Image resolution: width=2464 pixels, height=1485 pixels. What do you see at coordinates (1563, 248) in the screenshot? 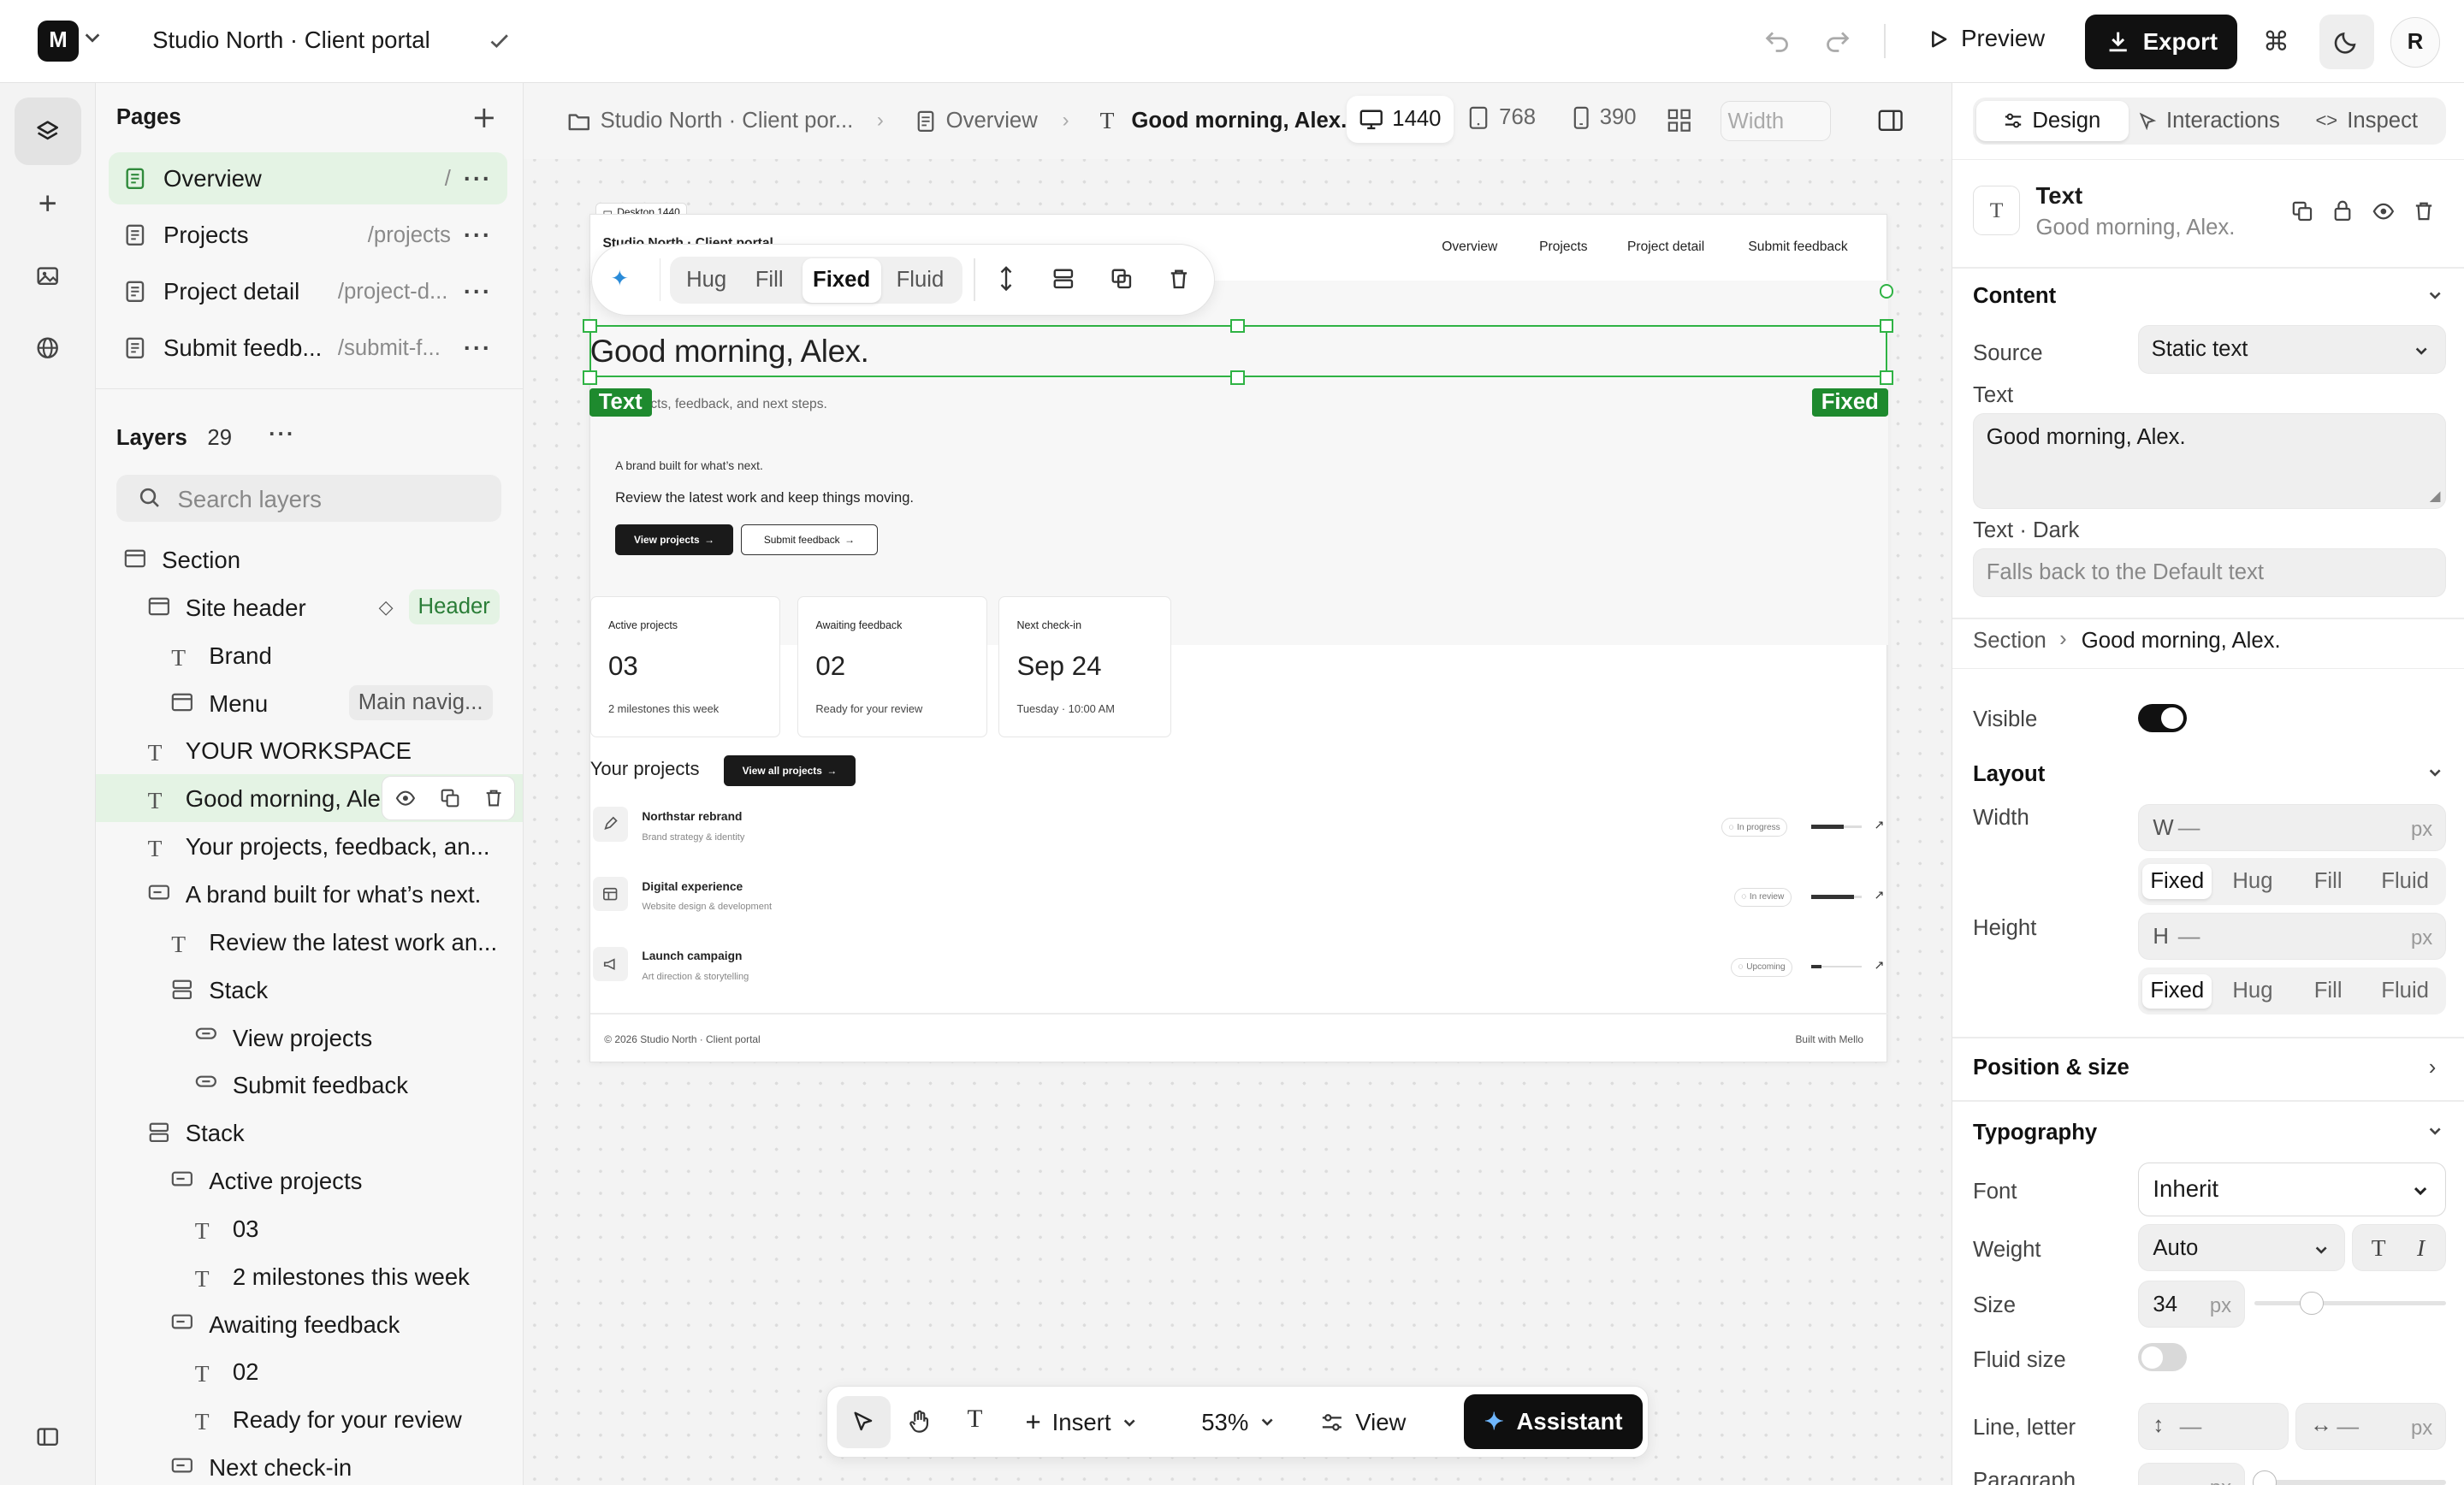
I see `site-nav-projects: Projects` at bounding box center [1563, 248].